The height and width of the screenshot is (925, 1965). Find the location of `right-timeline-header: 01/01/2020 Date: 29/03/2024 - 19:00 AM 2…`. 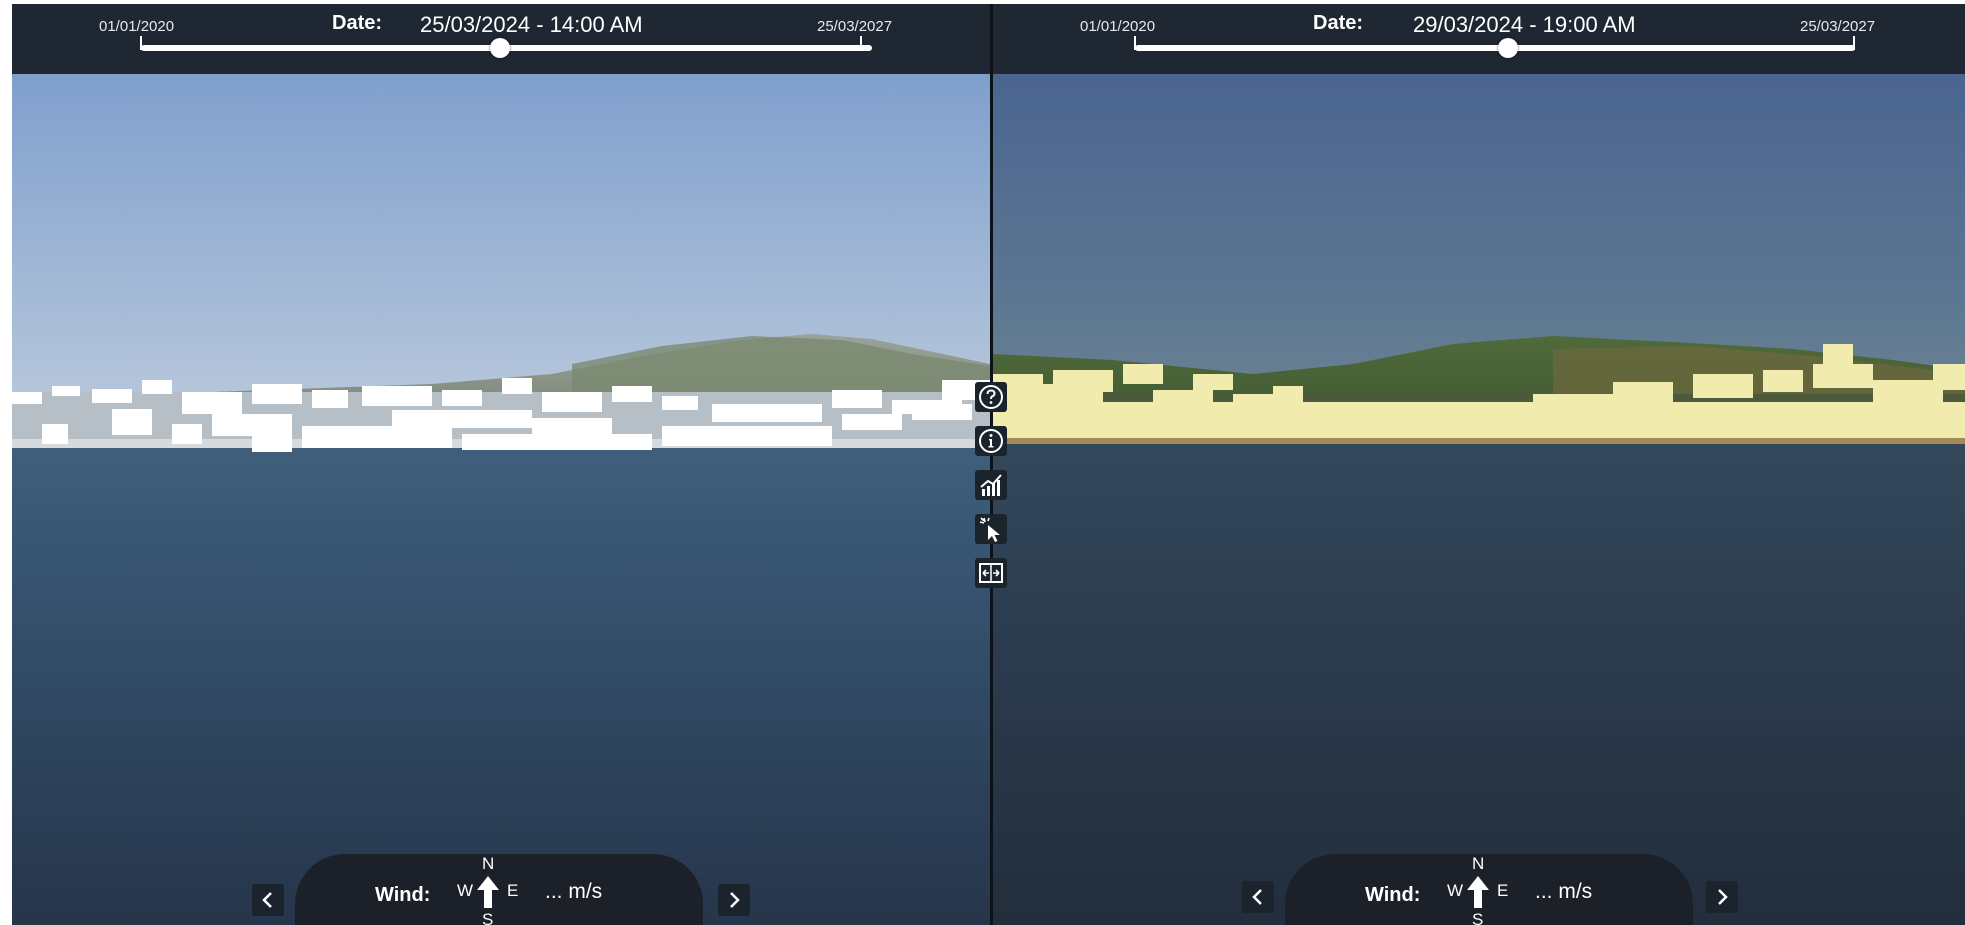

right-timeline-header: 01/01/2020 Date: 29/03/2024 - 19:00 AM 2… is located at coordinates (1479, 39).